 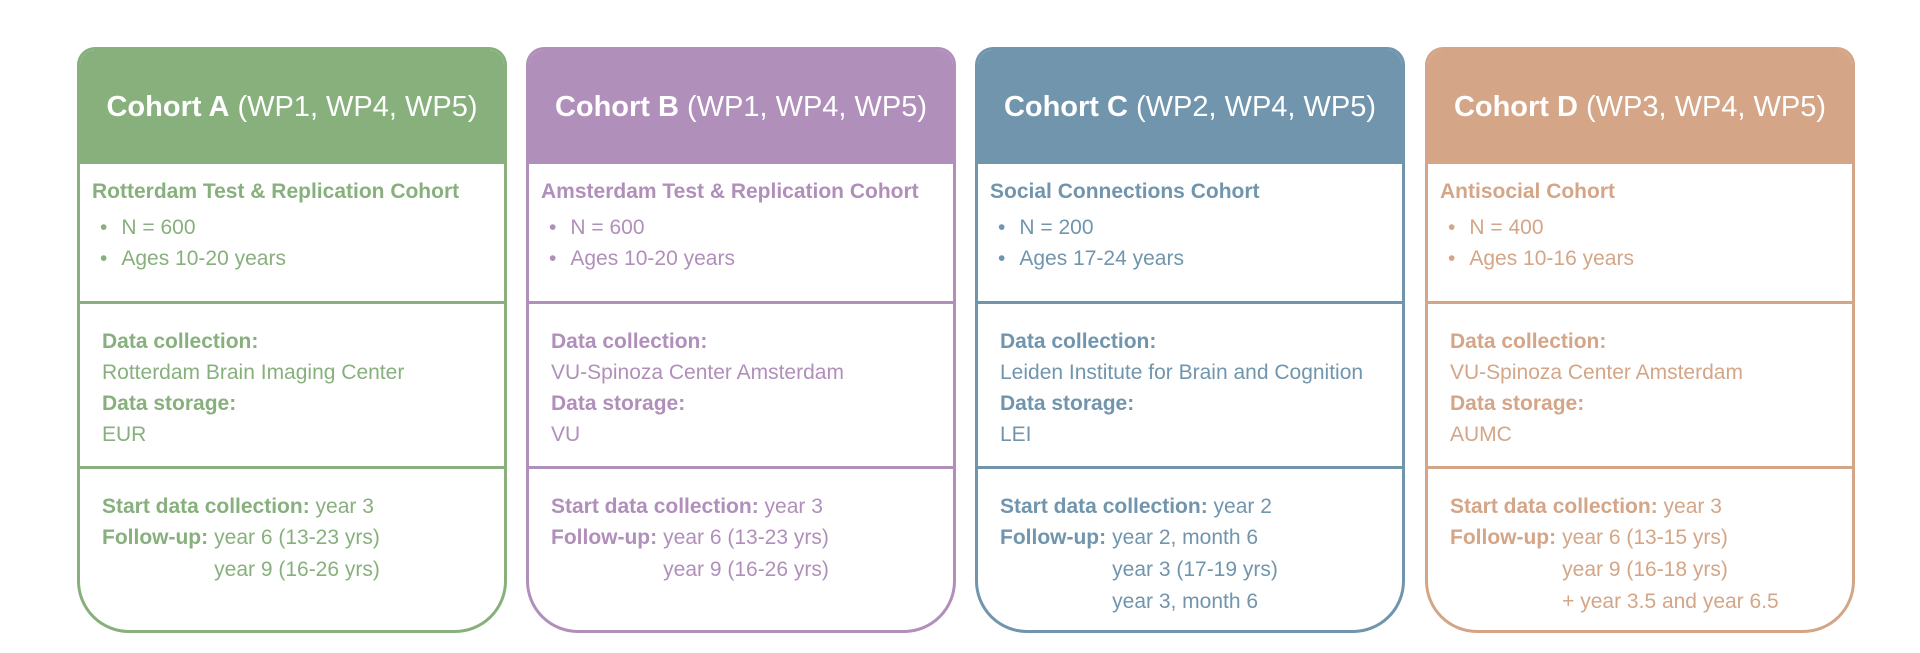 What do you see at coordinates (1182, 372) in the screenshot?
I see `data-collection-site: Leiden Institute for Brain and Cognition` at bounding box center [1182, 372].